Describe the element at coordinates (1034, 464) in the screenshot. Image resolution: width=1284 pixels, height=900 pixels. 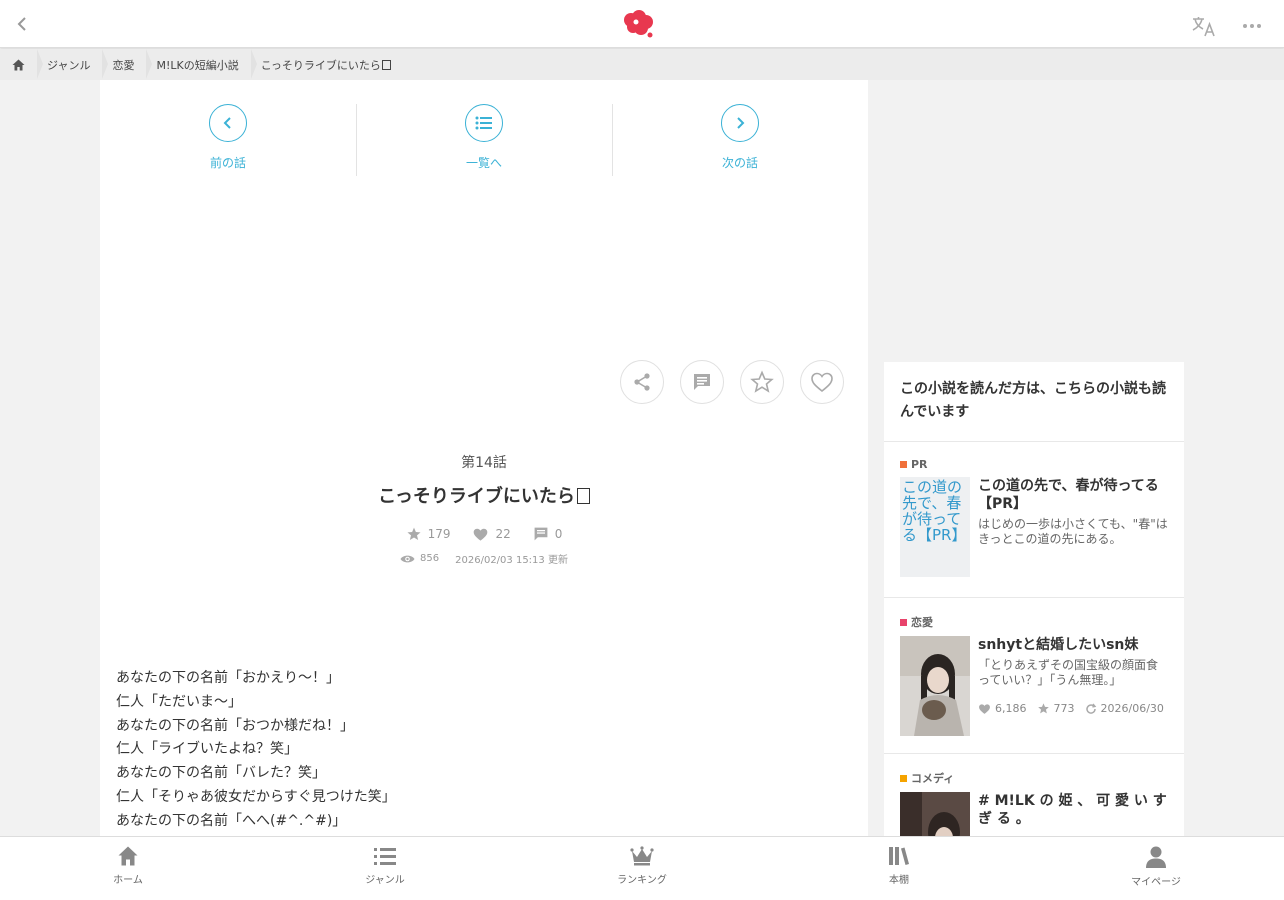
I see `genre-label: PR` at that location.